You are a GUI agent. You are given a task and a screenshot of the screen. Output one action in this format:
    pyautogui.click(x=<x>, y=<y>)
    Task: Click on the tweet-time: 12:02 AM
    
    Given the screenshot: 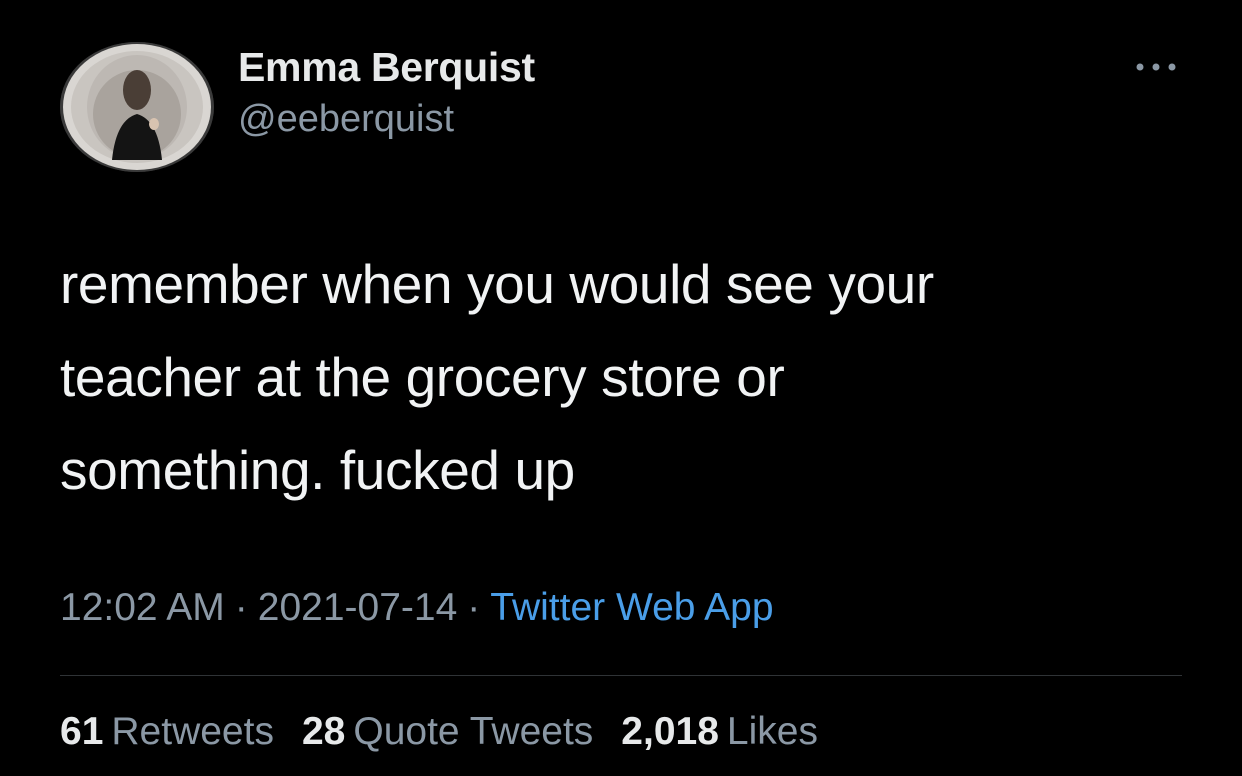 What is the action you would take?
    pyautogui.click(x=142, y=607)
    